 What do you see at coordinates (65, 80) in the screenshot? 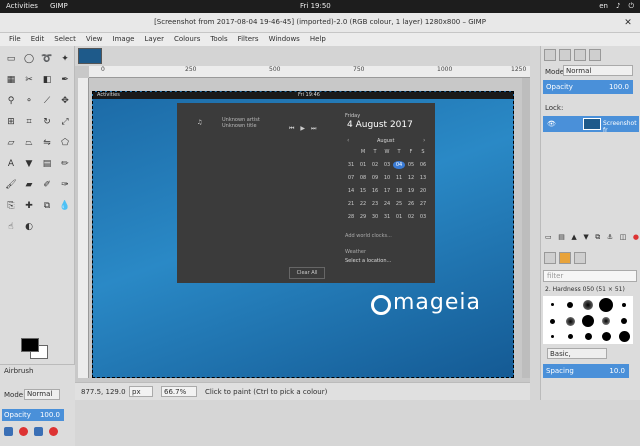
I see `paths-icon: ✒` at bounding box center [65, 80].